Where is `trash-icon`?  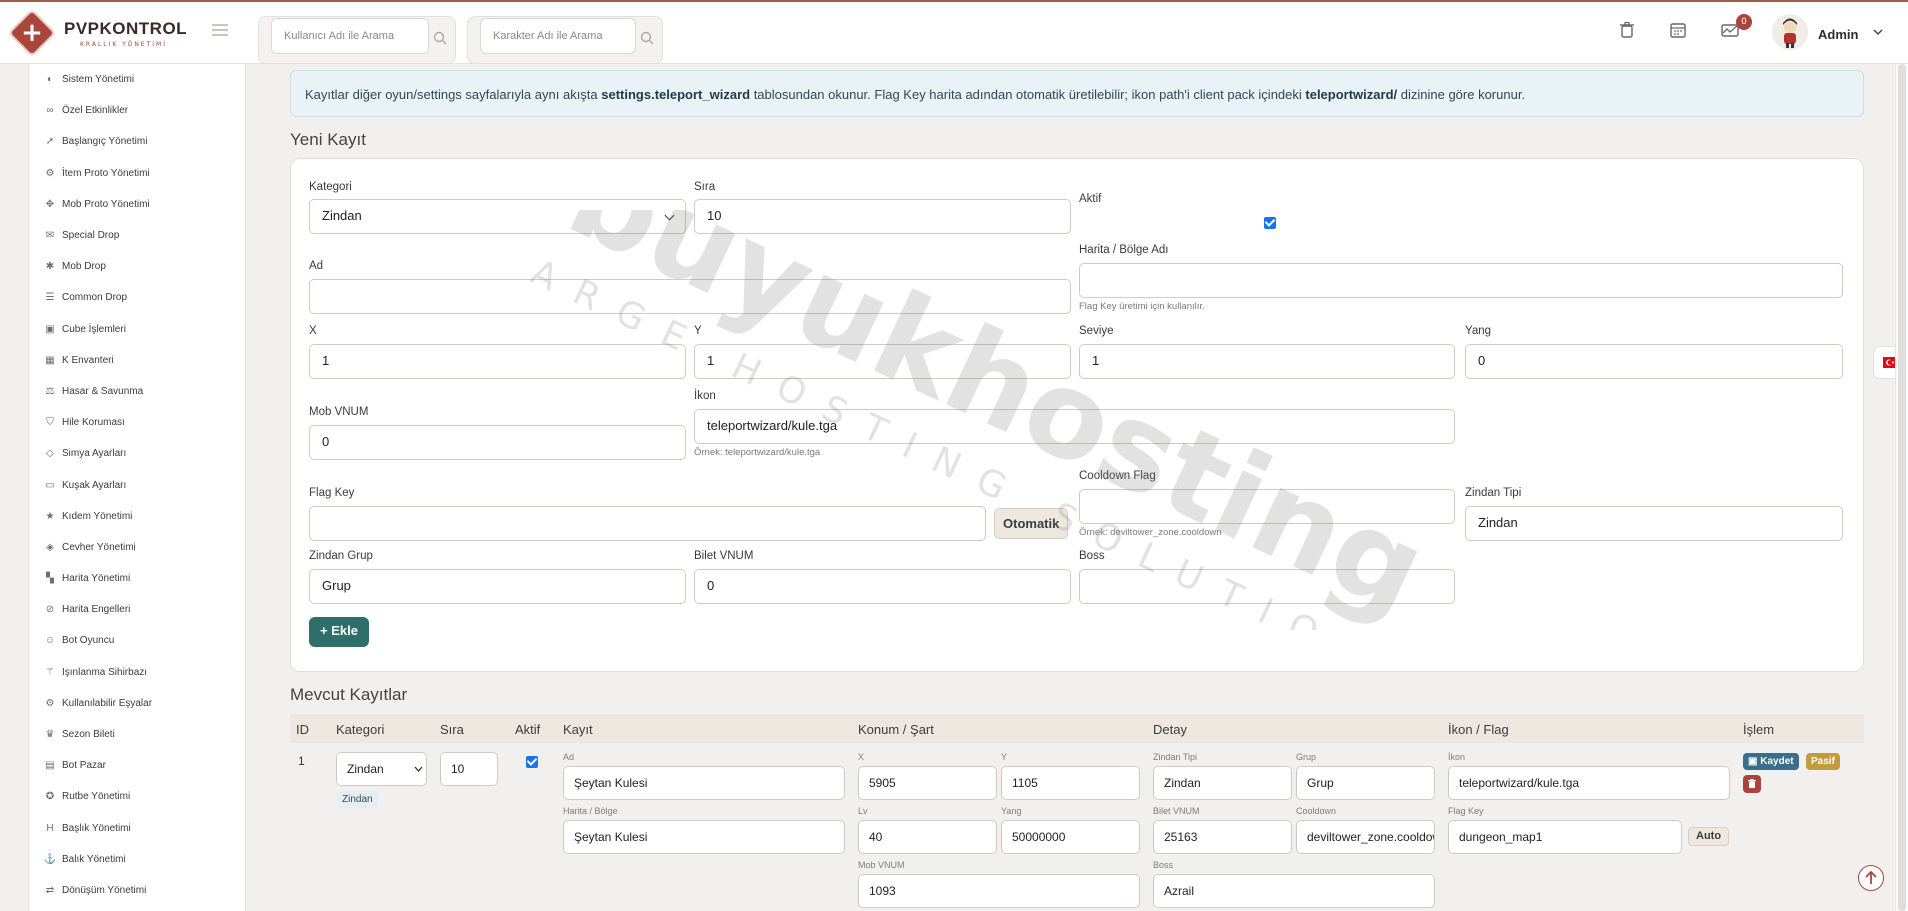 trash-icon is located at coordinates (1627, 30).